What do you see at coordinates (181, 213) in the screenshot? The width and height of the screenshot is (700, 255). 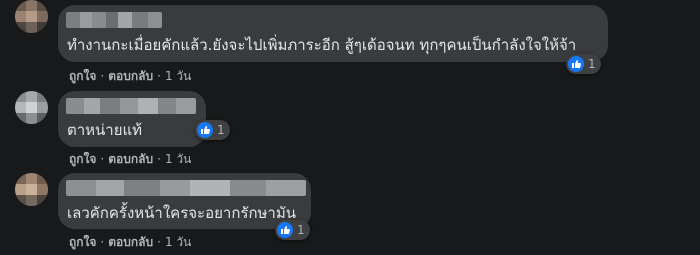 I see `comment-text: เลวคักครั้งหน้าใครจะอยากรักษามัน` at bounding box center [181, 213].